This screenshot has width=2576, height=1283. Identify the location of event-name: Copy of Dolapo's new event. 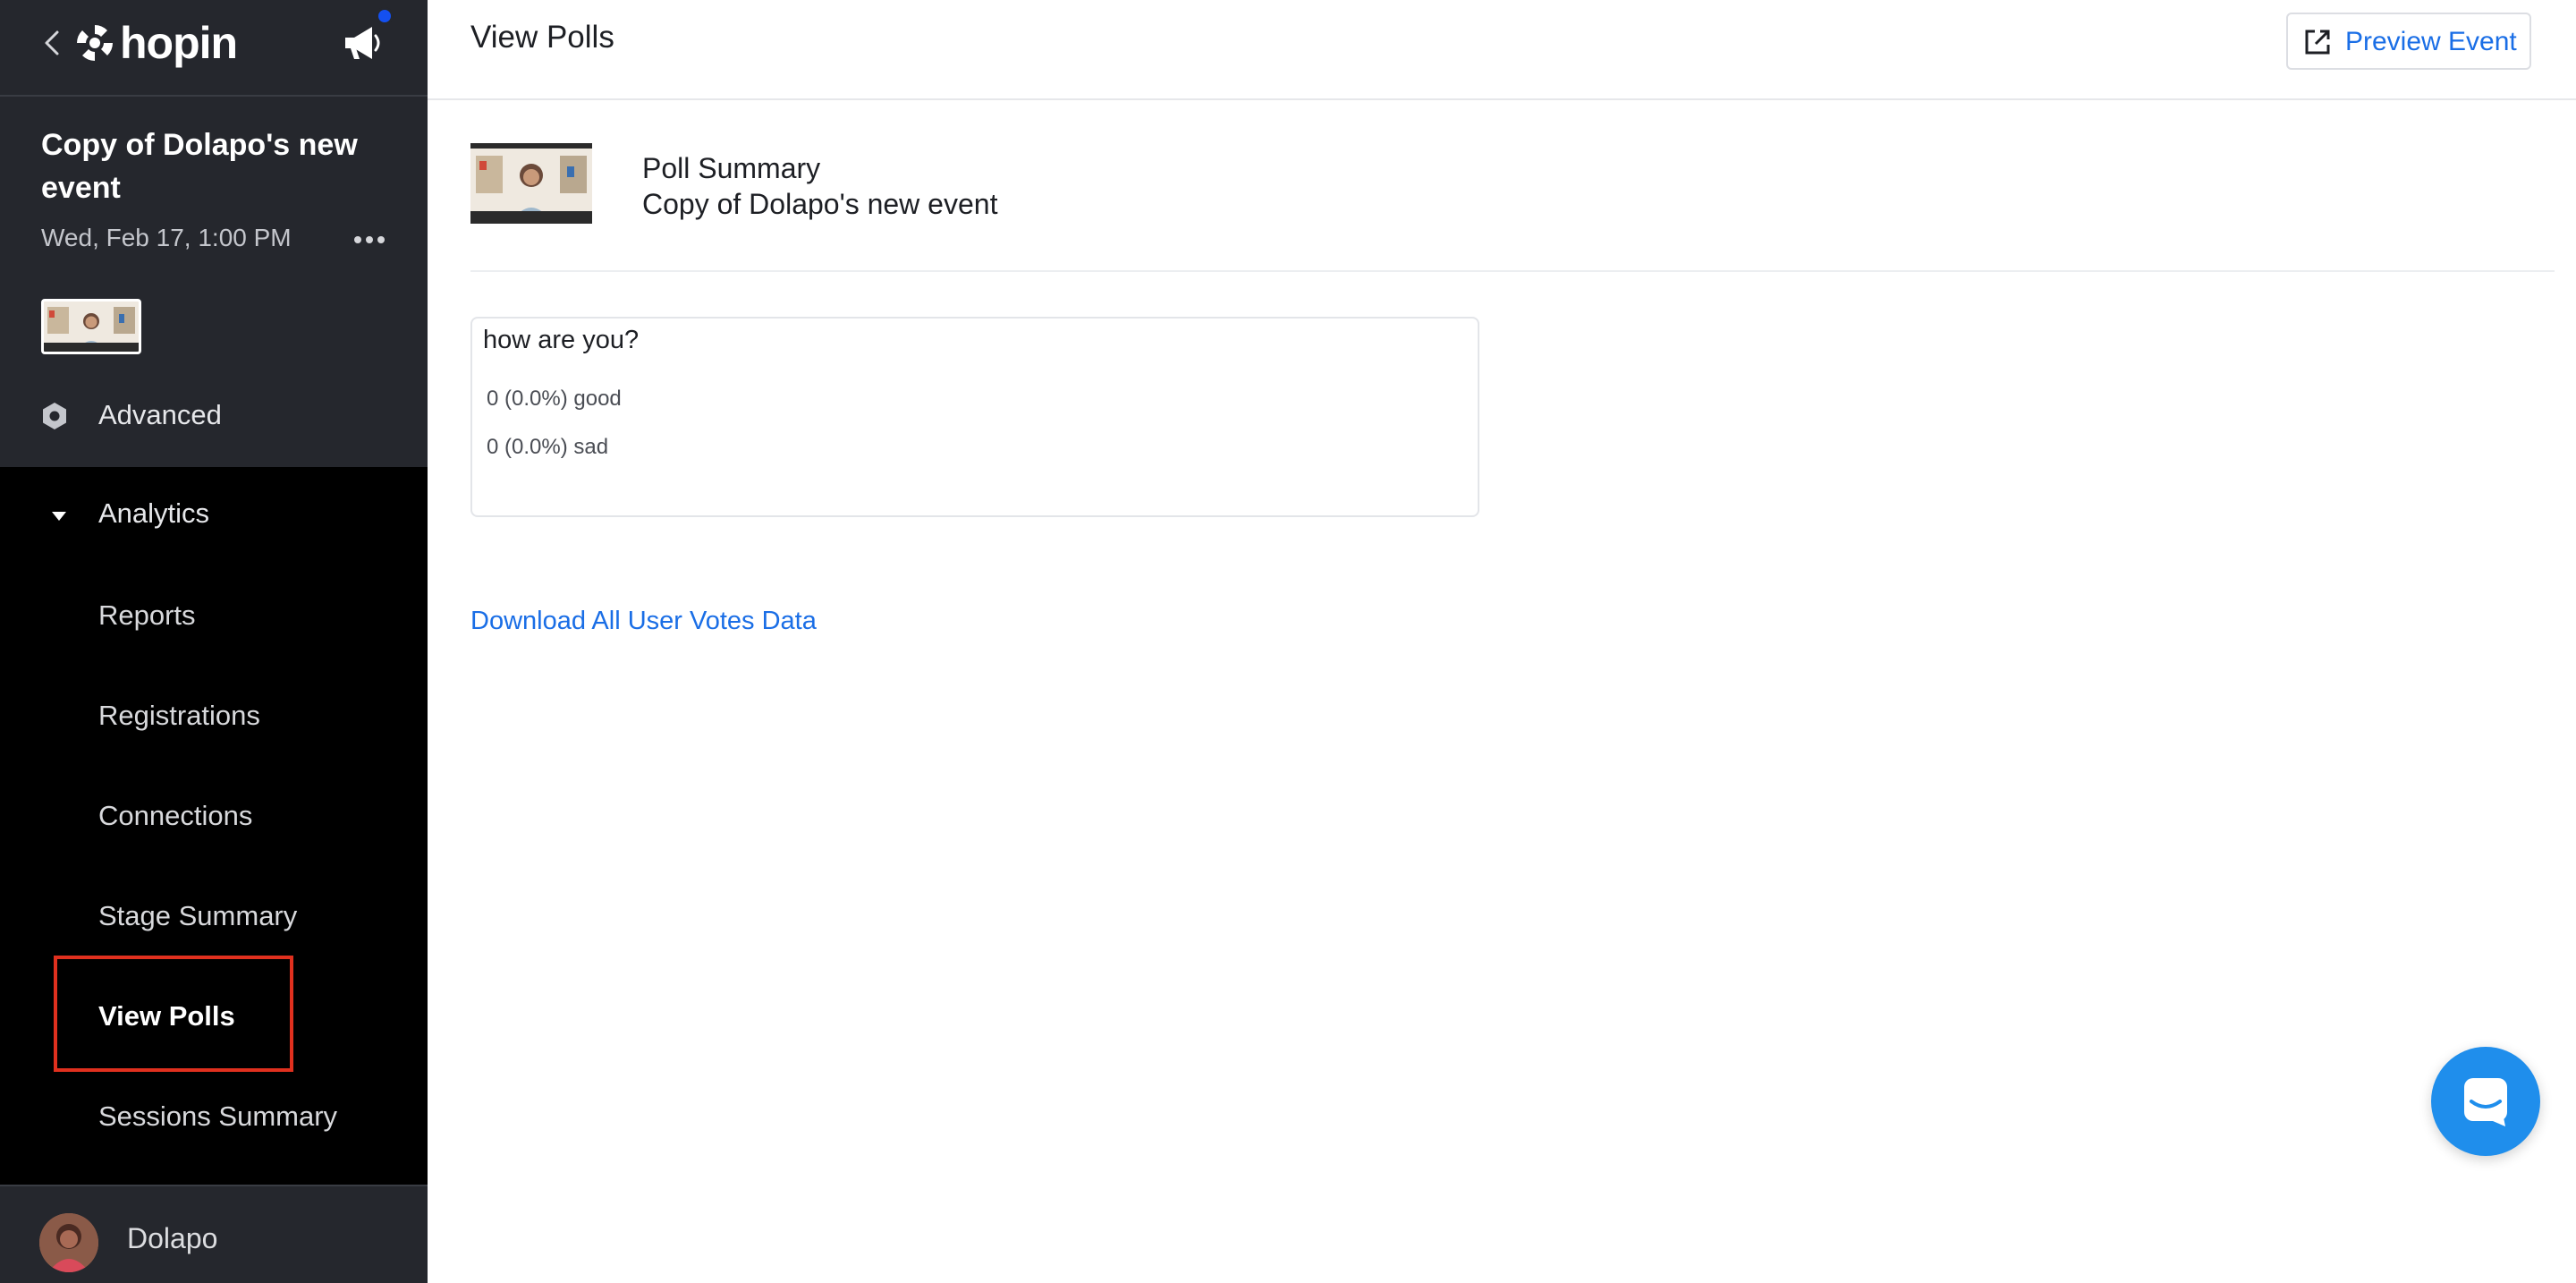
(199, 166).